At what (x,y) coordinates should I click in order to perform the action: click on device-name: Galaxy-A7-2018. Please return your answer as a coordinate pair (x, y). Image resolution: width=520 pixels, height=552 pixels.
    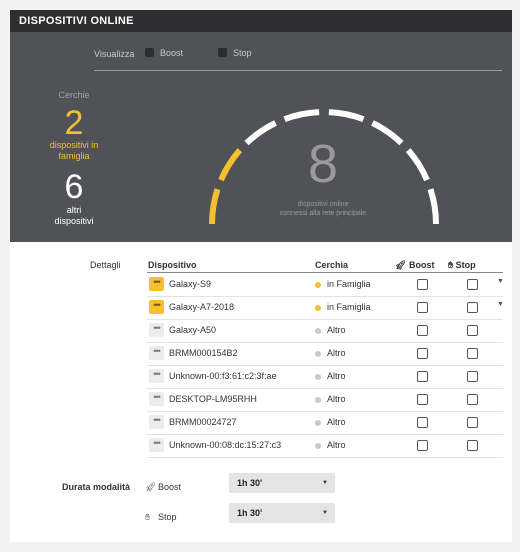
    Looking at the image, I should click on (202, 307).